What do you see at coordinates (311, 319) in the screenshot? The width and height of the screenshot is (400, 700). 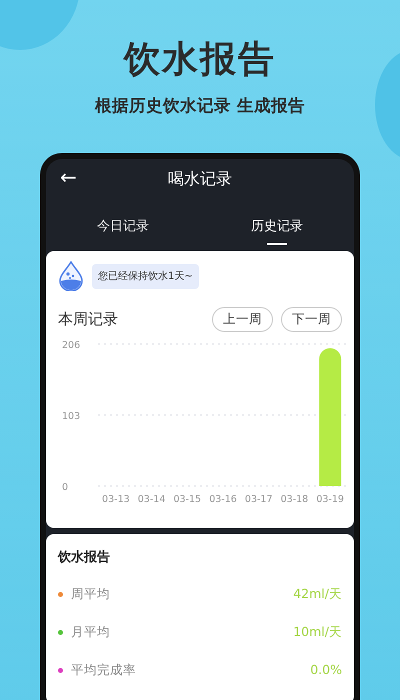 I see `week-nav-button: 下一周` at bounding box center [311, 319].